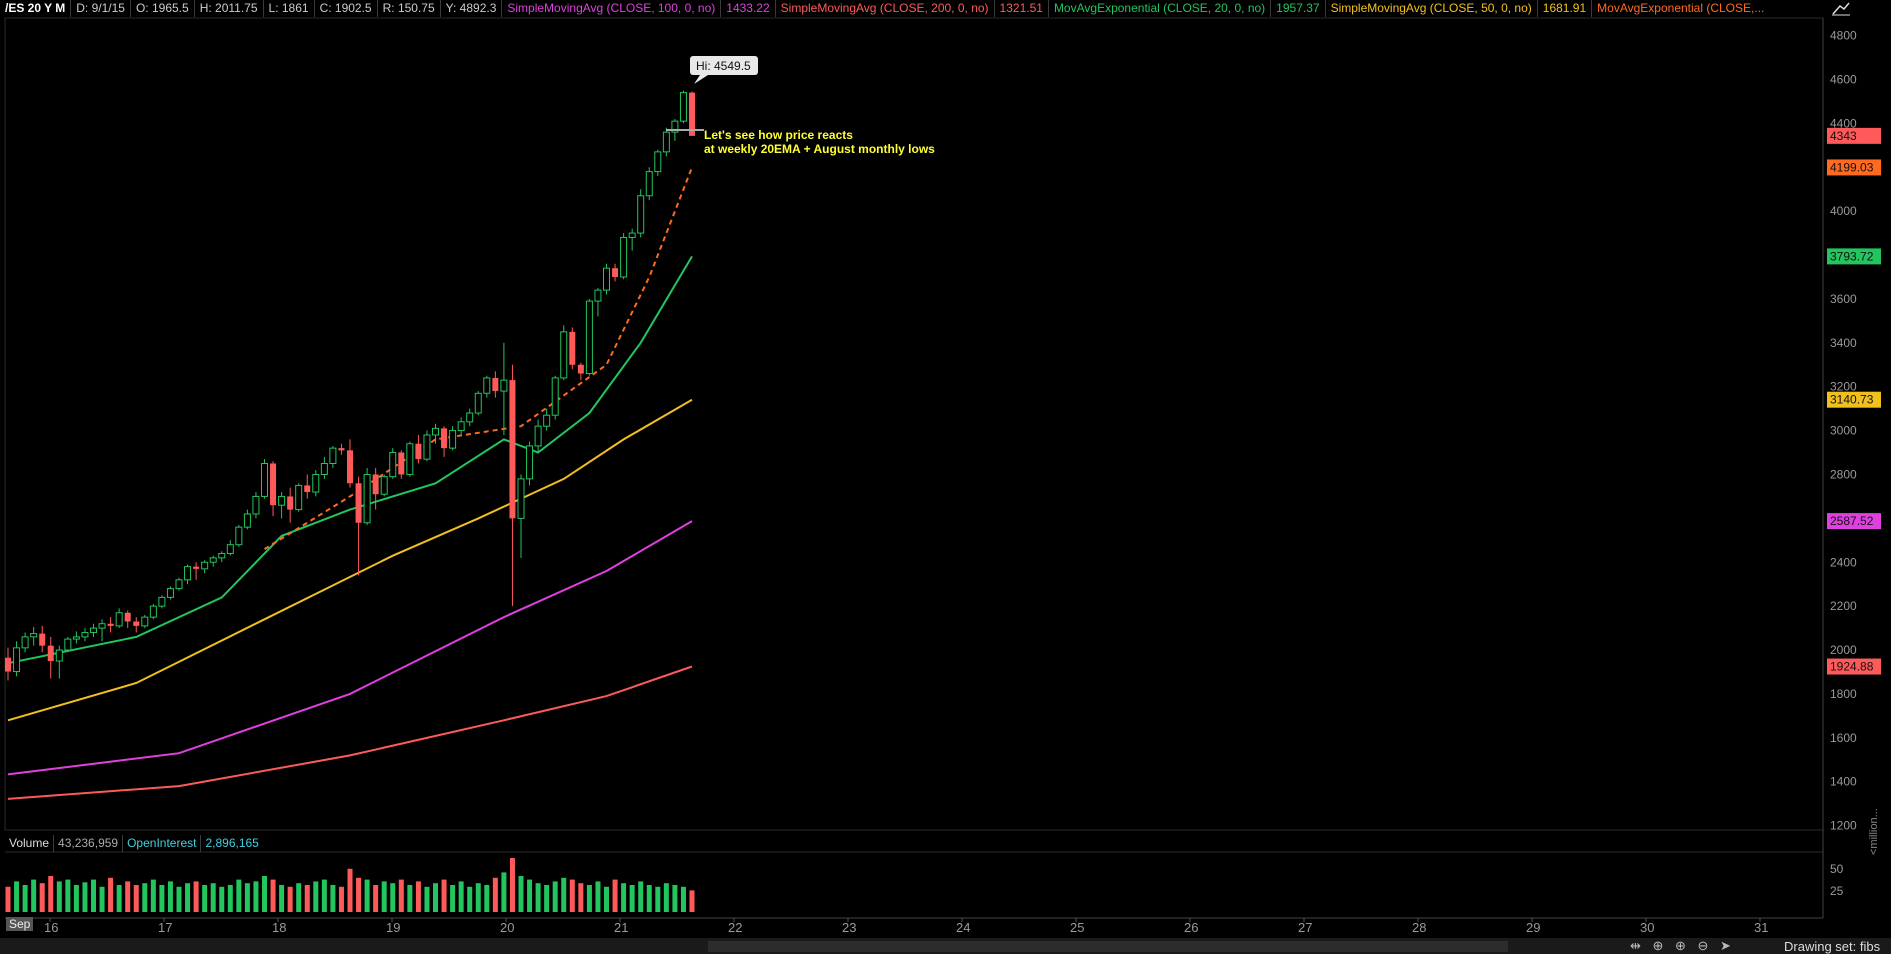 The height and width of the screenshot is (954, 1891). I want to click on date-tick-label: 28, so click(1419, 927).